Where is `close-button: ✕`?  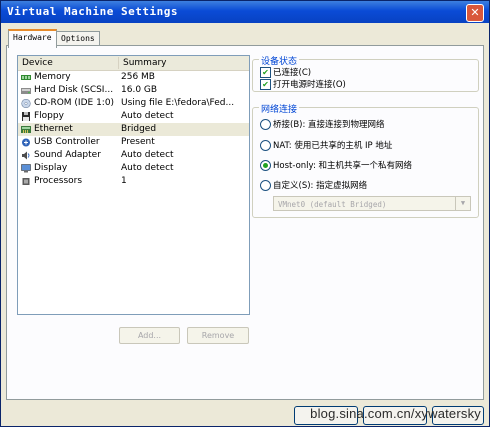
close-button: ✕ is located at coordinates (475, 13).